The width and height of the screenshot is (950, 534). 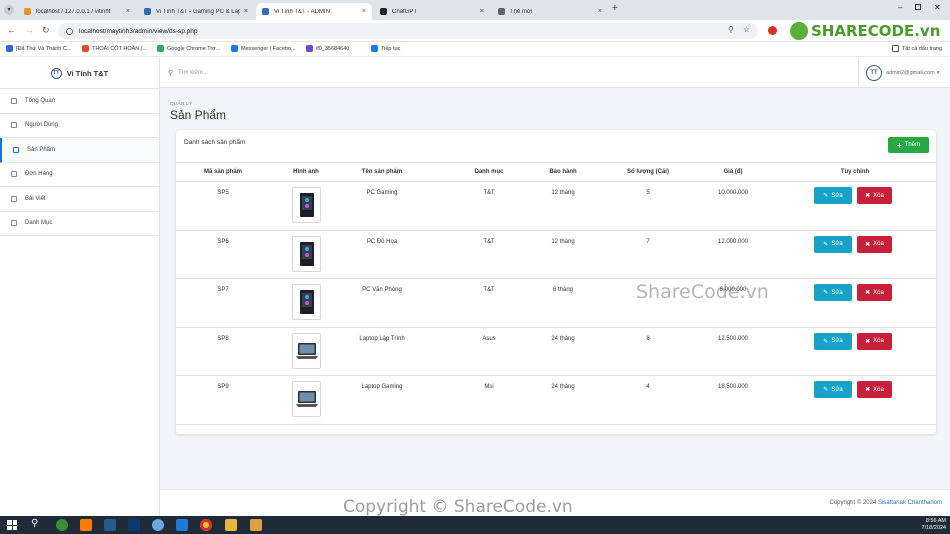 What do you see at coordinates (731, 30) in the screenshot?
I see `zoom-icon: ⚲` at bounding box center [731, 30].